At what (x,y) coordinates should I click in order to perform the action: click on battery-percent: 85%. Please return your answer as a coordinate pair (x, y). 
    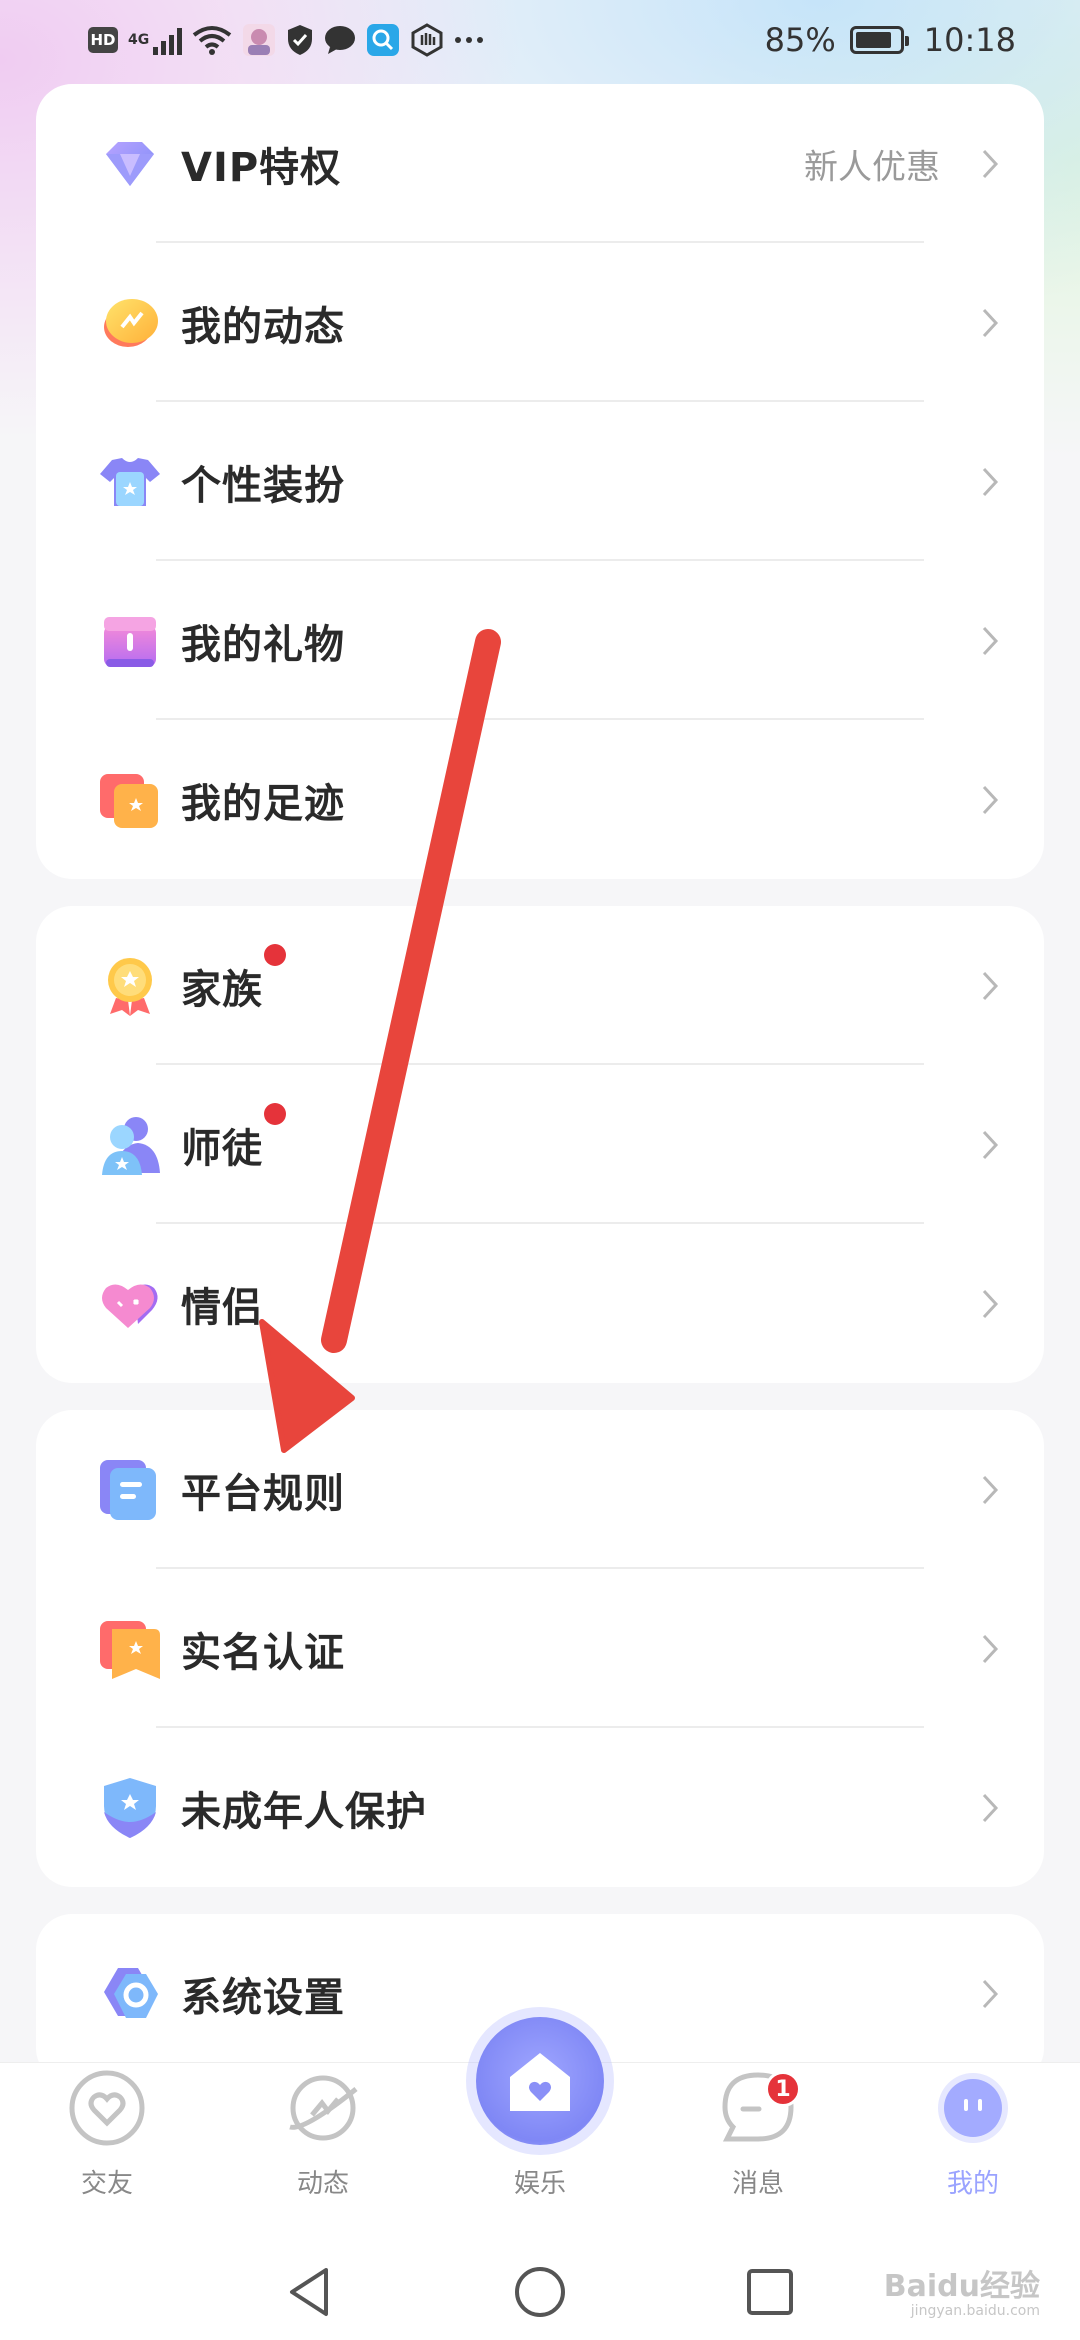
    Looking at the image, I should click on (800, 40).